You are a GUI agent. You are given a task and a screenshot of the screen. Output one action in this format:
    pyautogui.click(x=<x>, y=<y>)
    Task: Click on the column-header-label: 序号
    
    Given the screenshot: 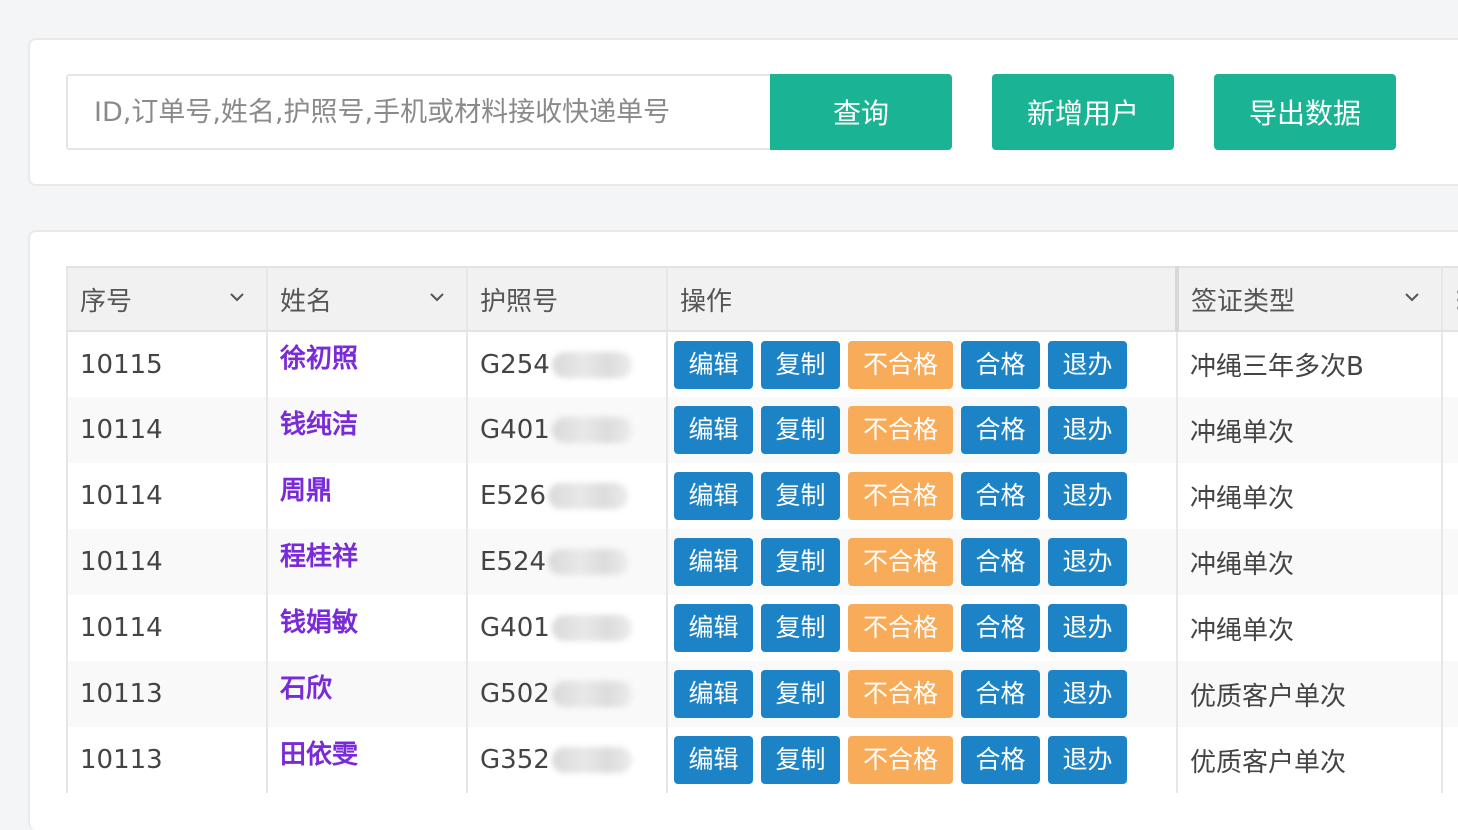 What is the action you would take?
    pyautogui.click(x=106, y=301)
    